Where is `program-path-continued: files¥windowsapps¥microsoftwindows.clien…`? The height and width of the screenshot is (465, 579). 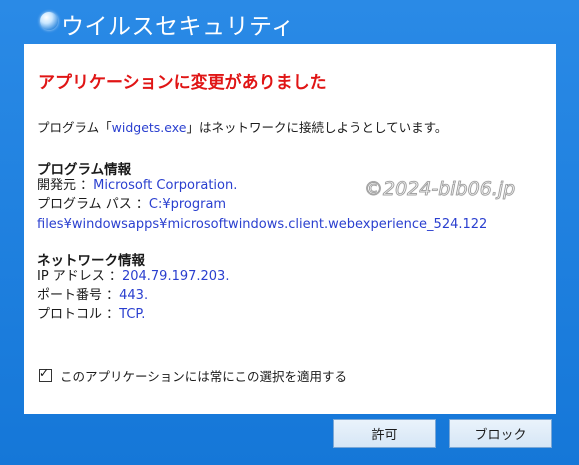 program-path-continued: files¥windowsapps¥microsoftwindows.clien… is located at coordinates (262, 224).